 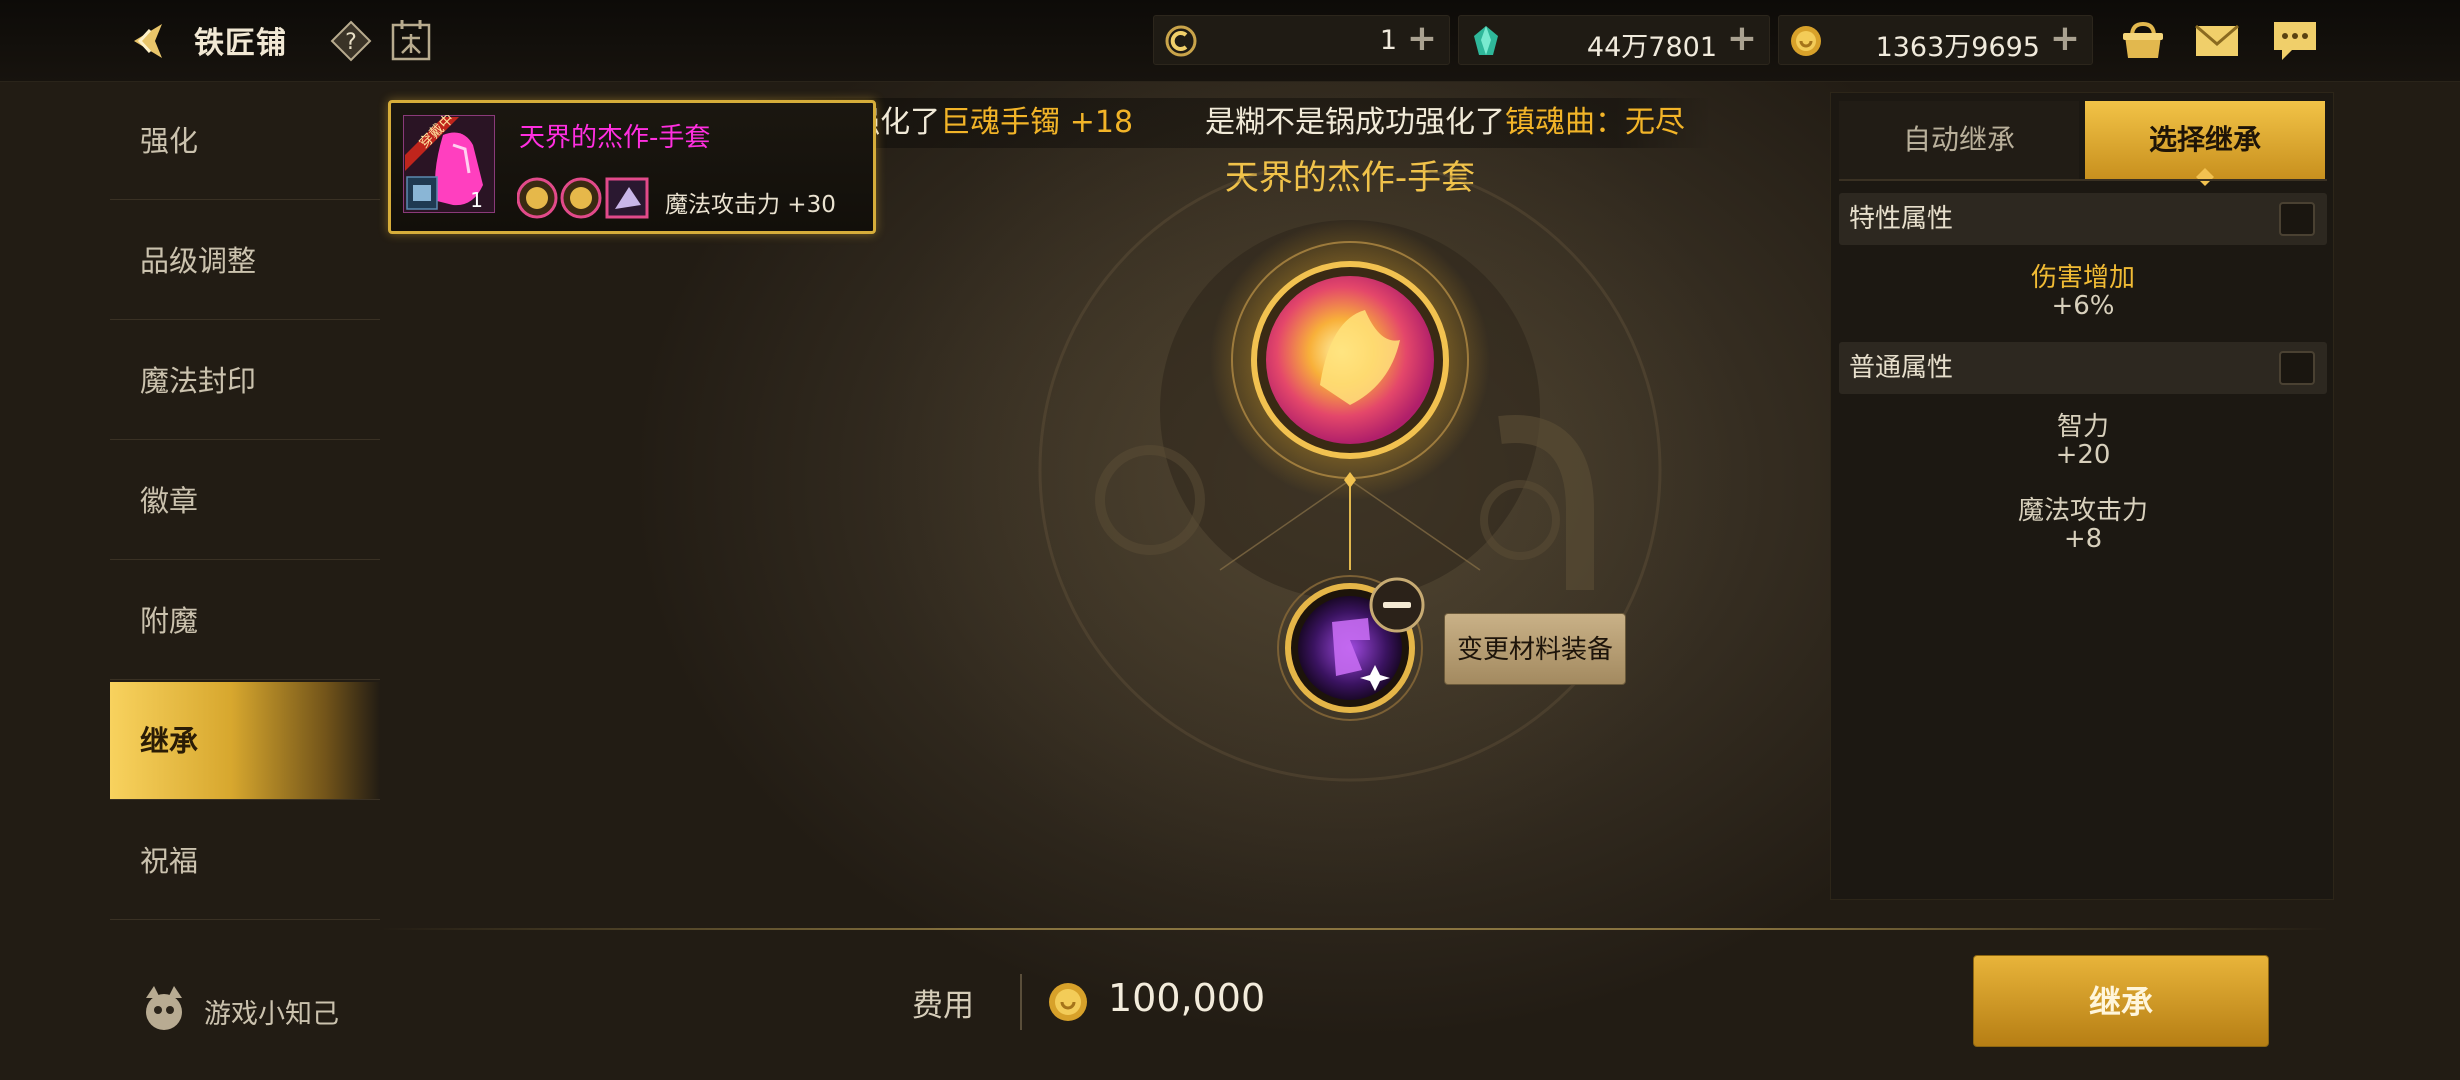 What do you see at coordinates (1742, 38) in the screenshot?
I see `currency-gem-add-button: +` at bounding box center [1742, 38].